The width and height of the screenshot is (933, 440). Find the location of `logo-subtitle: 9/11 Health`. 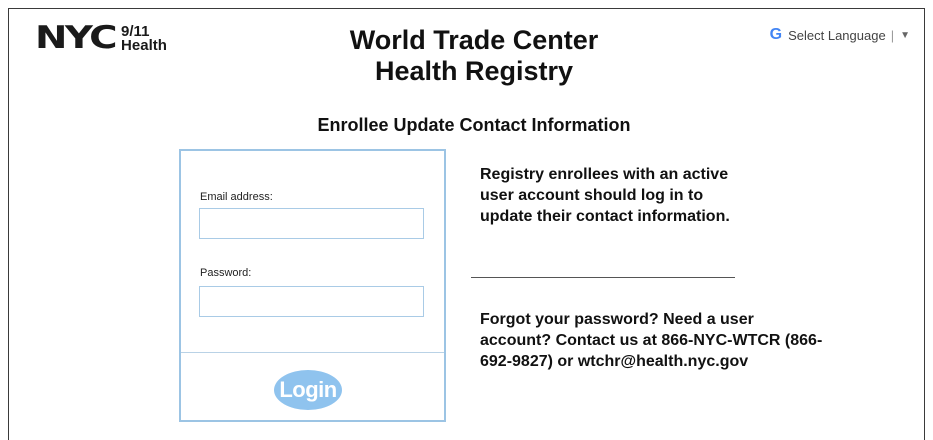

logo-subtitle: 9/11 Health is located at coordinates (144, 39).